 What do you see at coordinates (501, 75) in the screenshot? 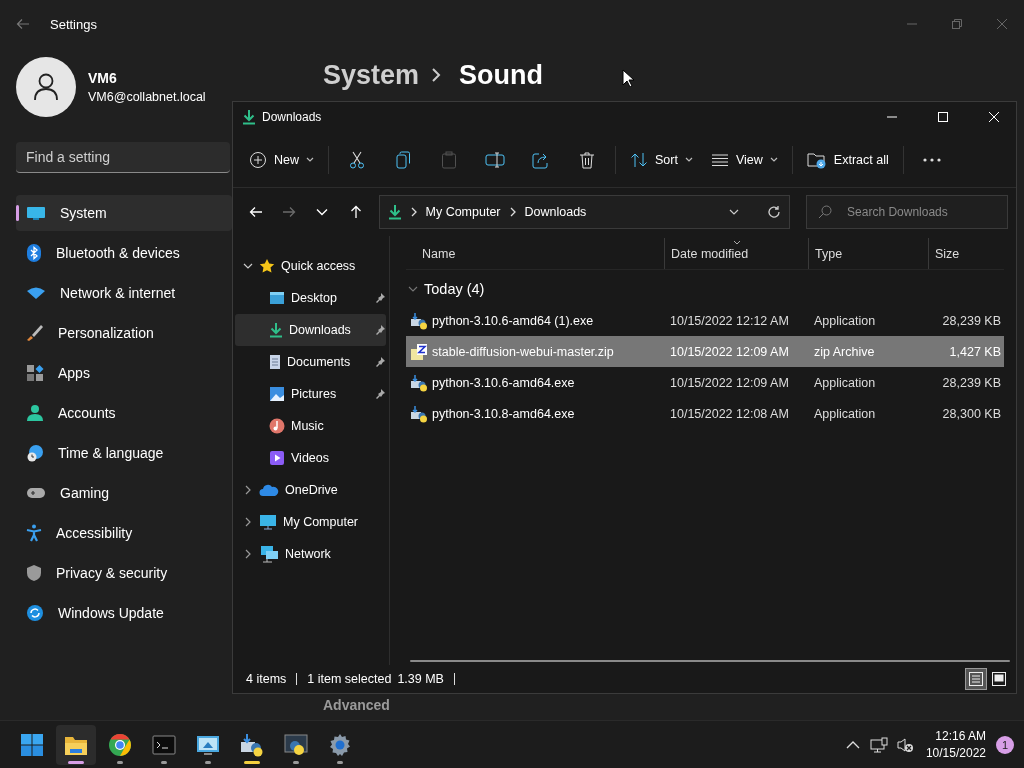
I see `page-title: Sound` at bounding box center [501, 75].